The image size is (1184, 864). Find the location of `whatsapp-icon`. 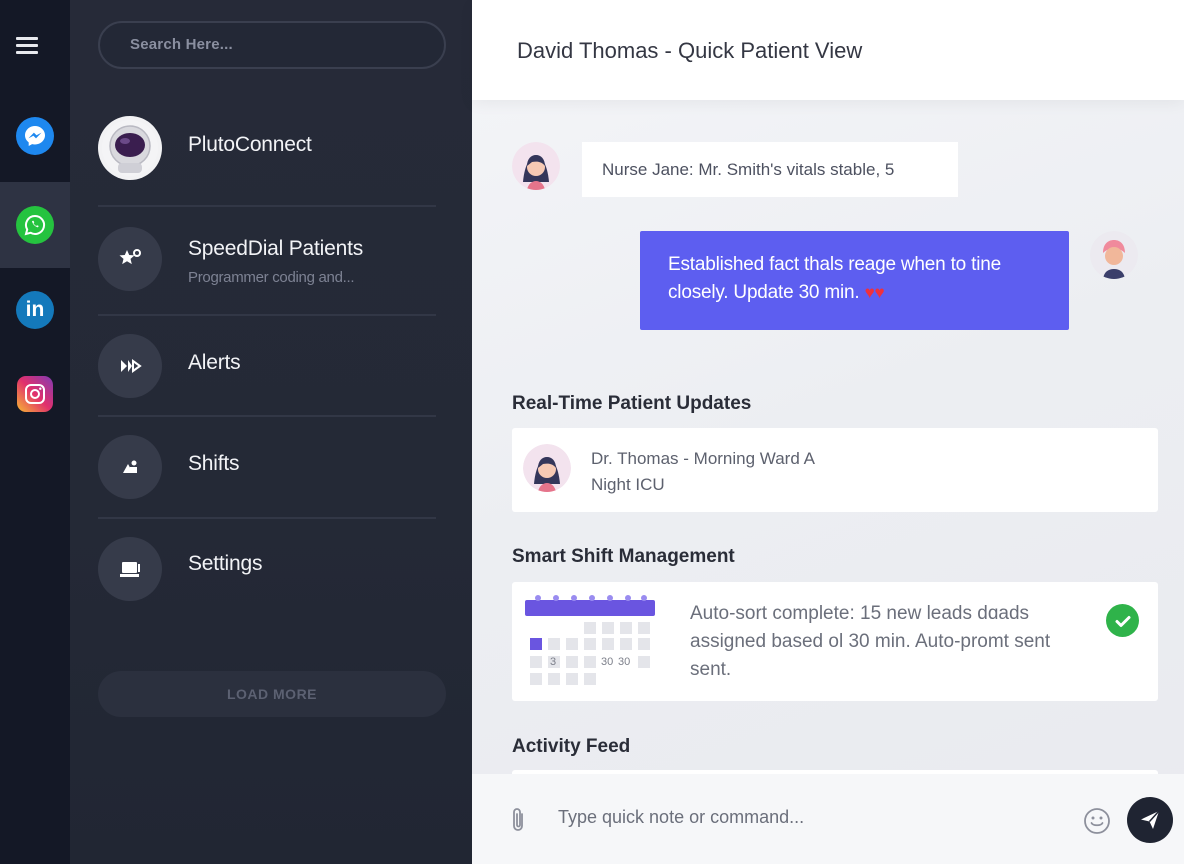

whatsapp-icon is located at coordinates (35, 225).